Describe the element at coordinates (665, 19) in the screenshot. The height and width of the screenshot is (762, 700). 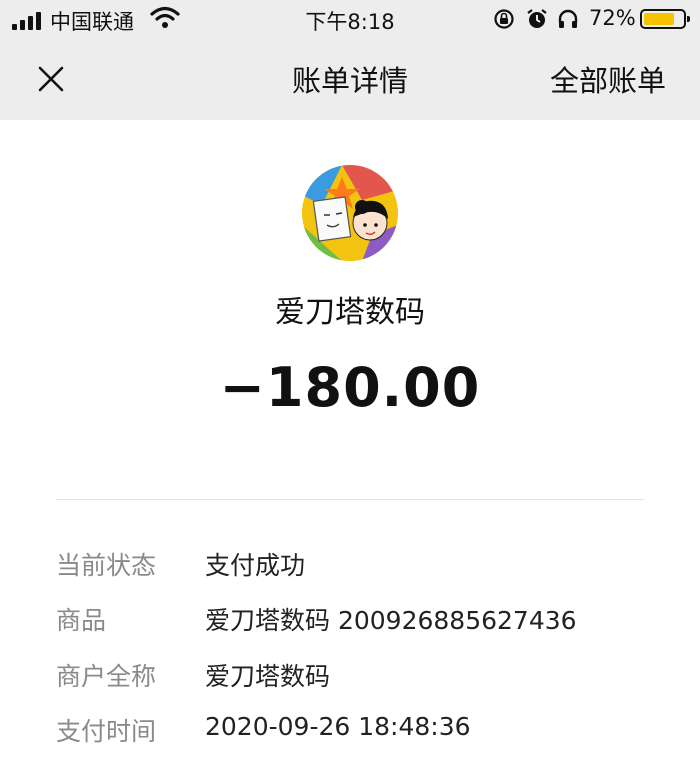
I see `battery-icon` at that location.